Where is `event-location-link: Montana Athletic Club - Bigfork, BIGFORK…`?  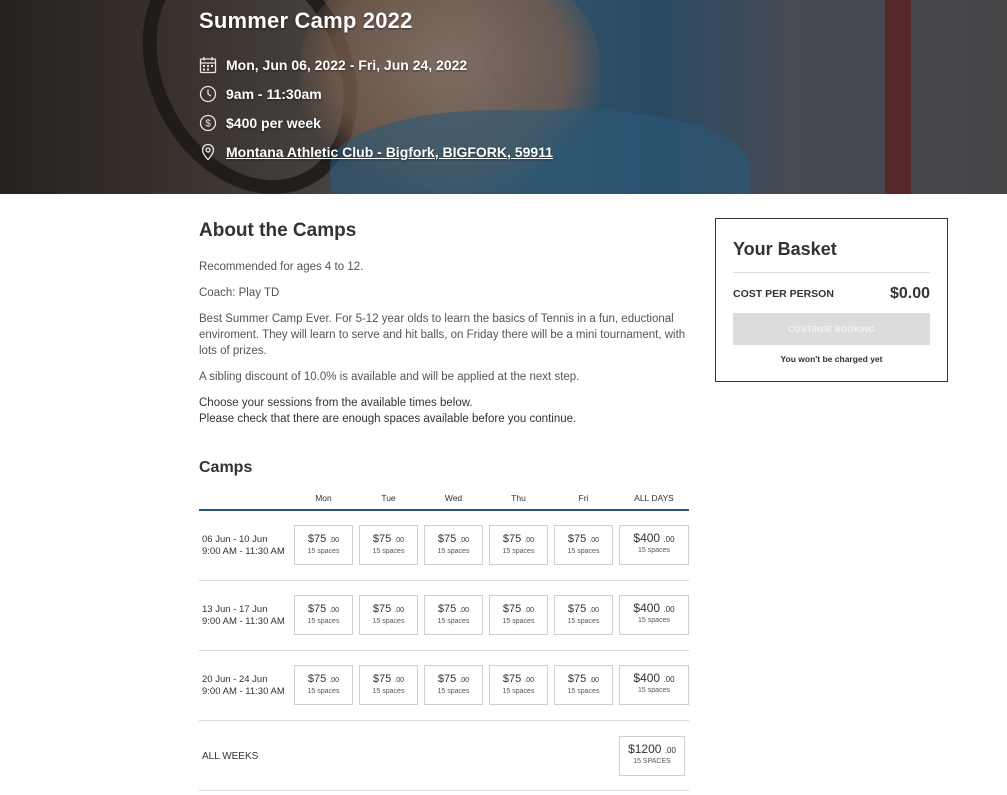
event-location-link: Montana Athletic Club - Bigfork, BIGFORK… is located at coordinates (389, 152).